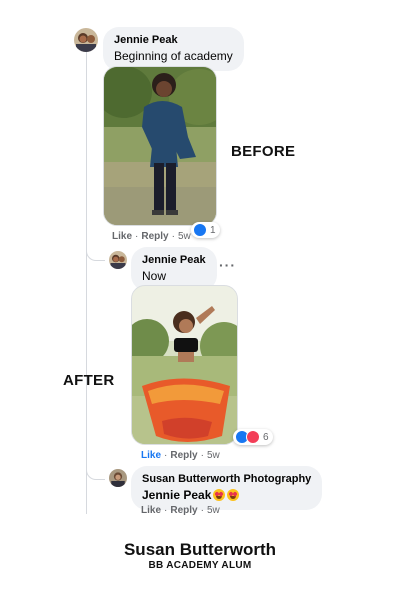 Image resolution: width=400 pixels, height=600 pixels. Describe the element at coordinates (200, 230) in the screenshot. I see `like-reaction-icon` at that location.